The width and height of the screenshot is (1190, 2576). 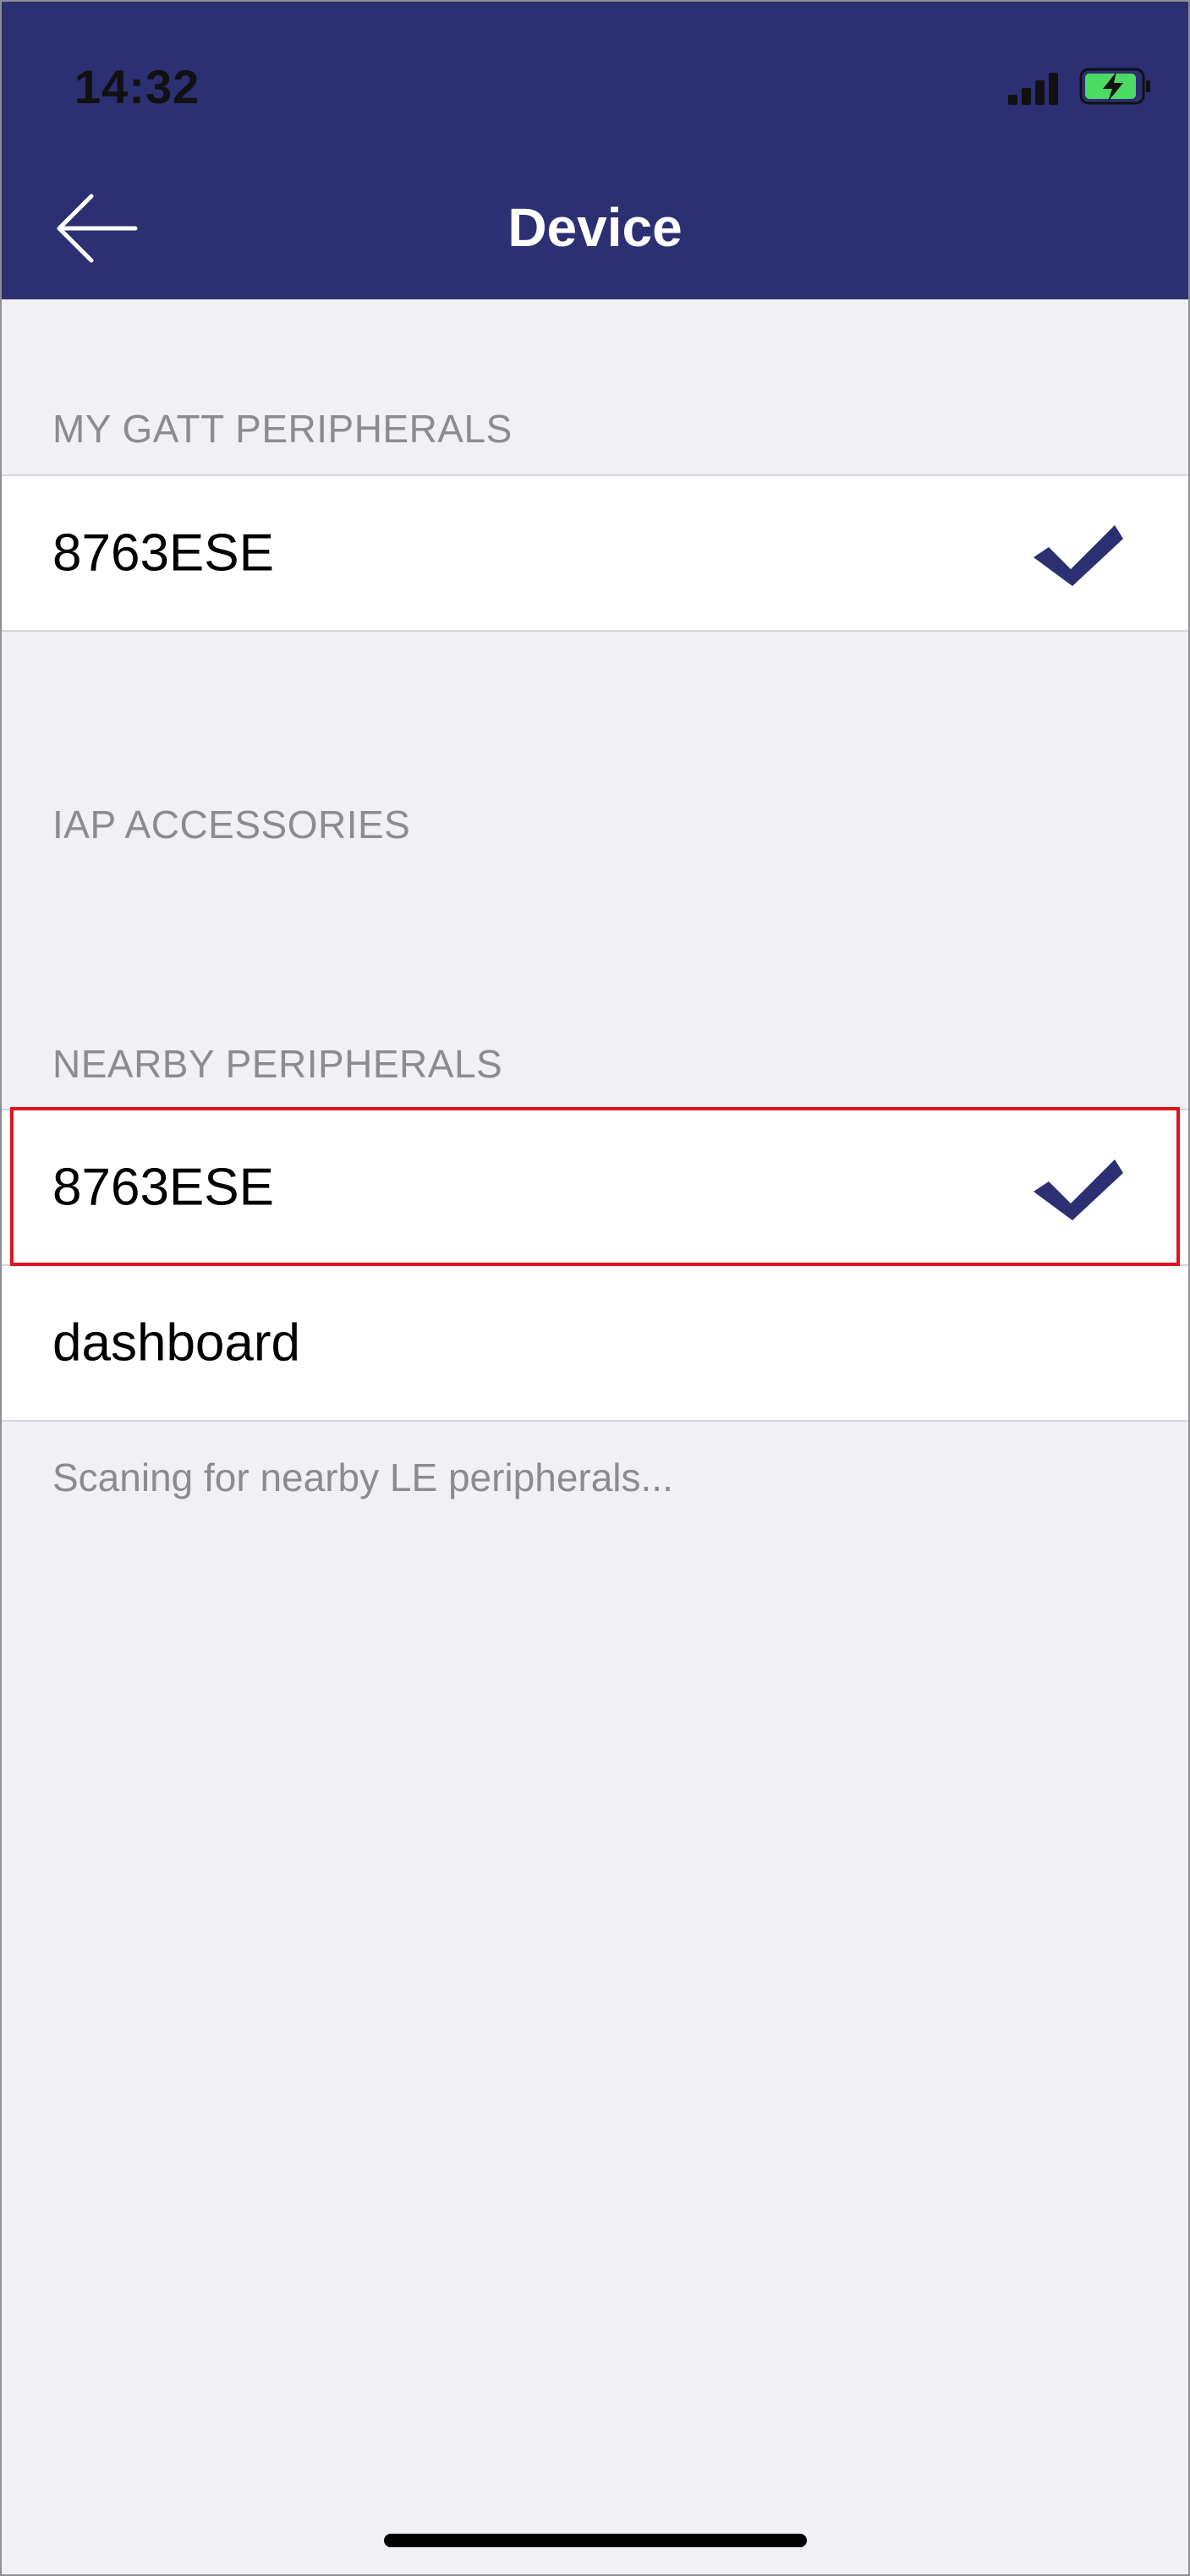 What do you see at coordinates (595, 149) in the screenshot?
I see `navigation-bar: 14:32 Device` at bounding box center [595, 149].